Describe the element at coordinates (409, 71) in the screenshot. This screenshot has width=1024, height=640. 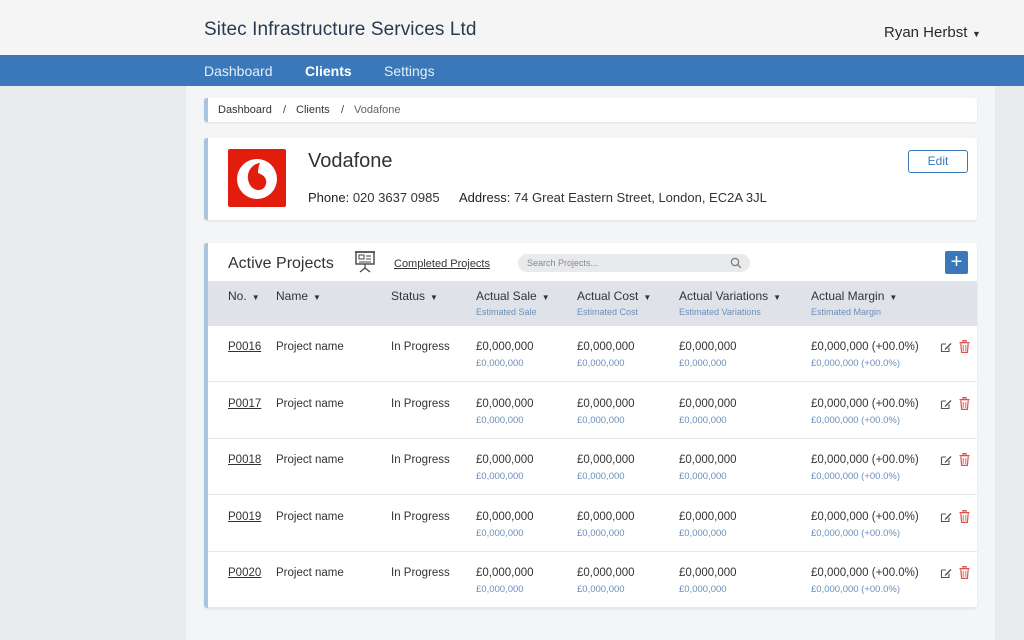
I see `nav-settings: Settings` at that location.